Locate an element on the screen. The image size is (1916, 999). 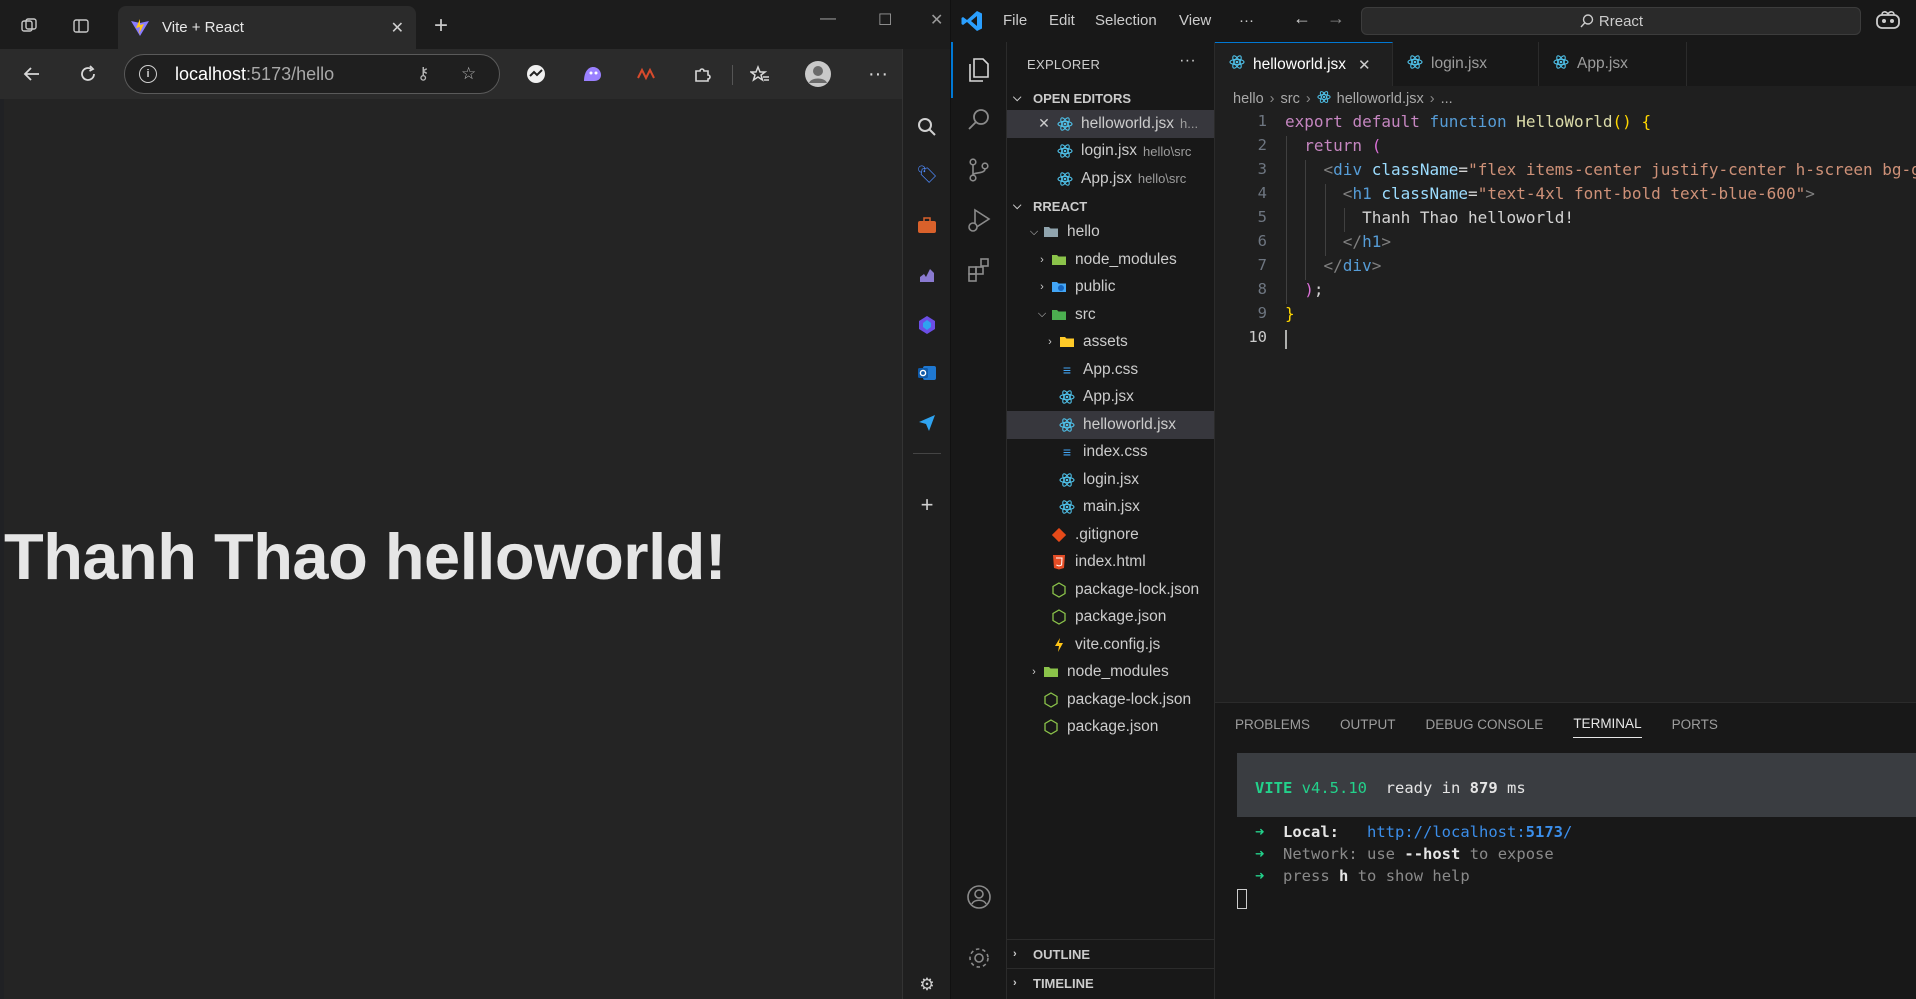
new-tab-icon: + is located at coordinates (441, 26).